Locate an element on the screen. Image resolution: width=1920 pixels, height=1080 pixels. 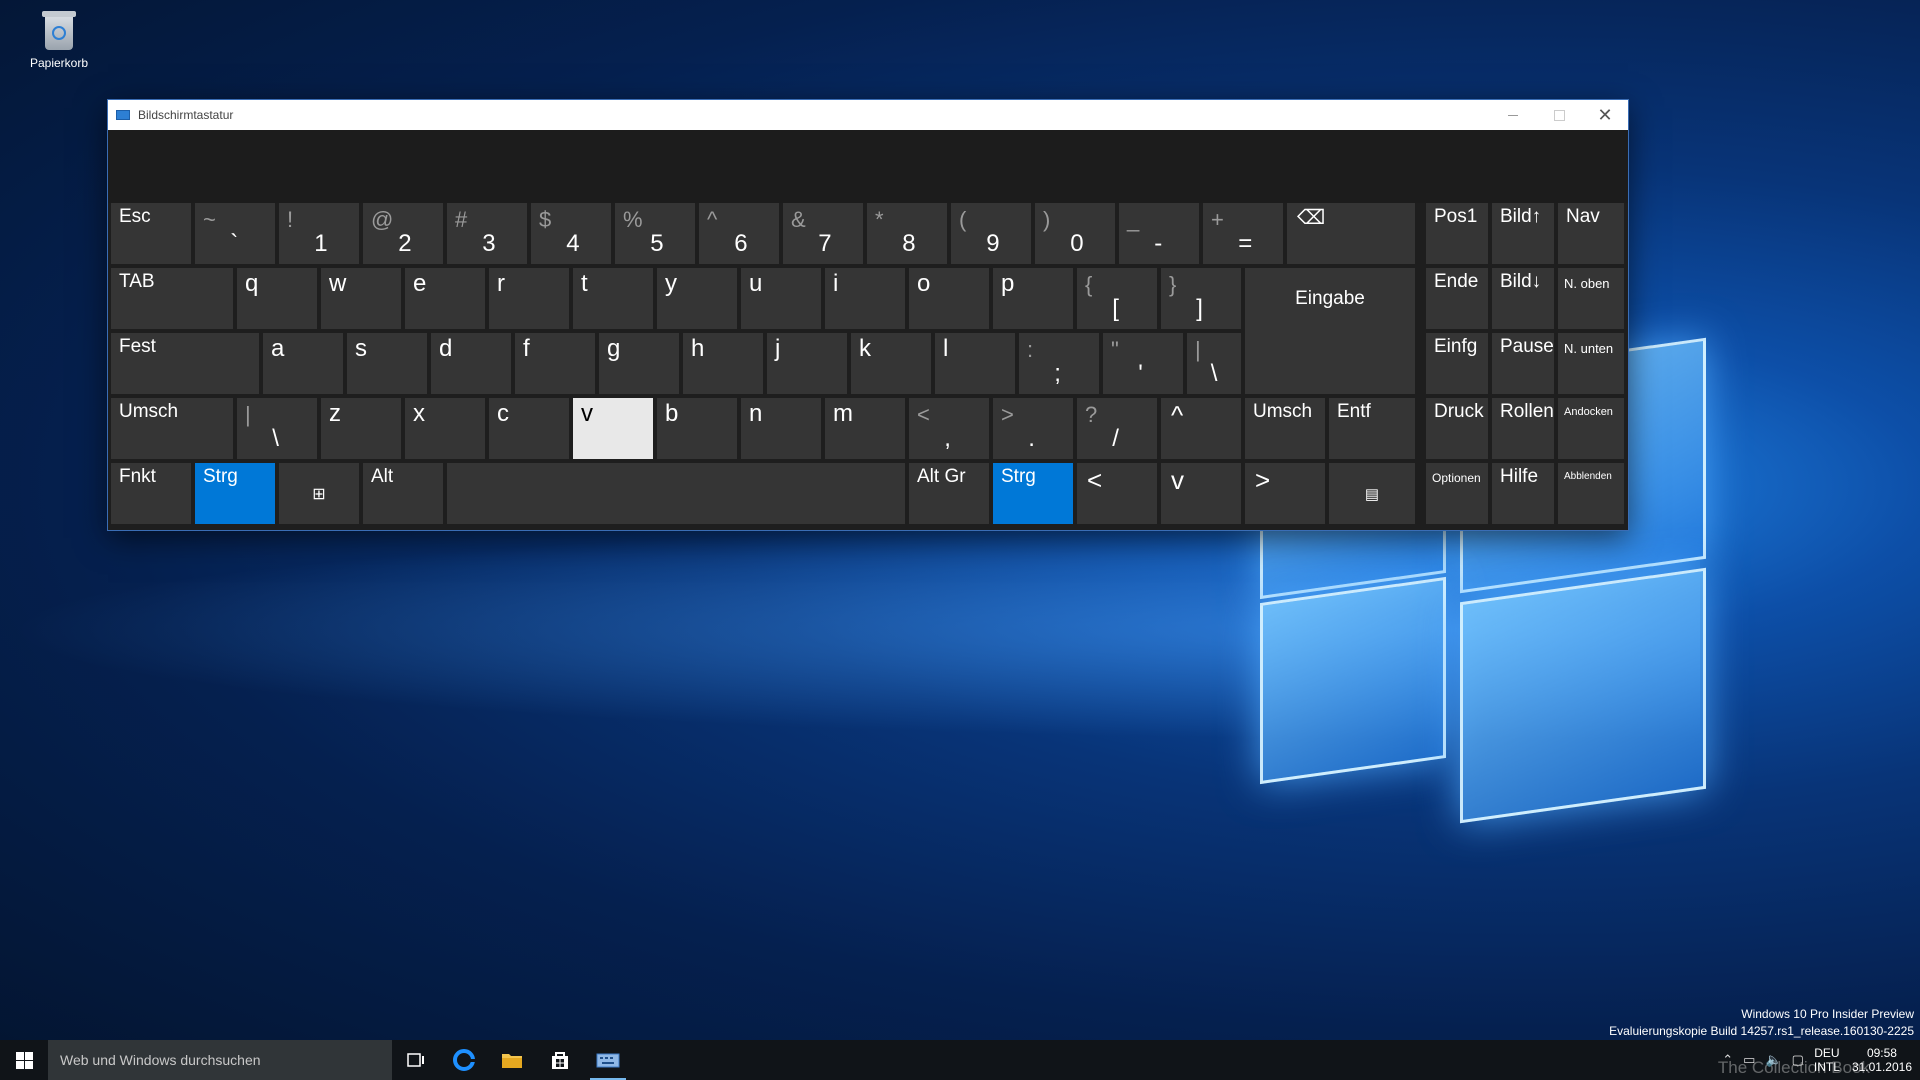
key-up: ^ is located at coordinates (1201, 428).